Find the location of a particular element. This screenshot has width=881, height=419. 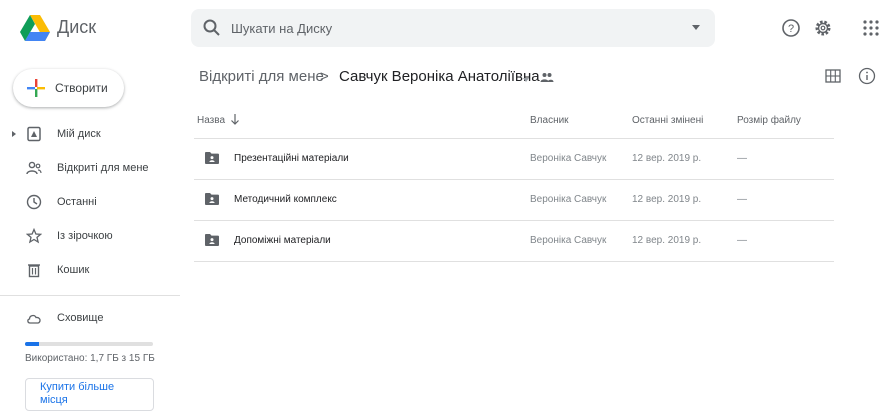

column-header-size: Розмір файлу is located at coordinates (769, 120).